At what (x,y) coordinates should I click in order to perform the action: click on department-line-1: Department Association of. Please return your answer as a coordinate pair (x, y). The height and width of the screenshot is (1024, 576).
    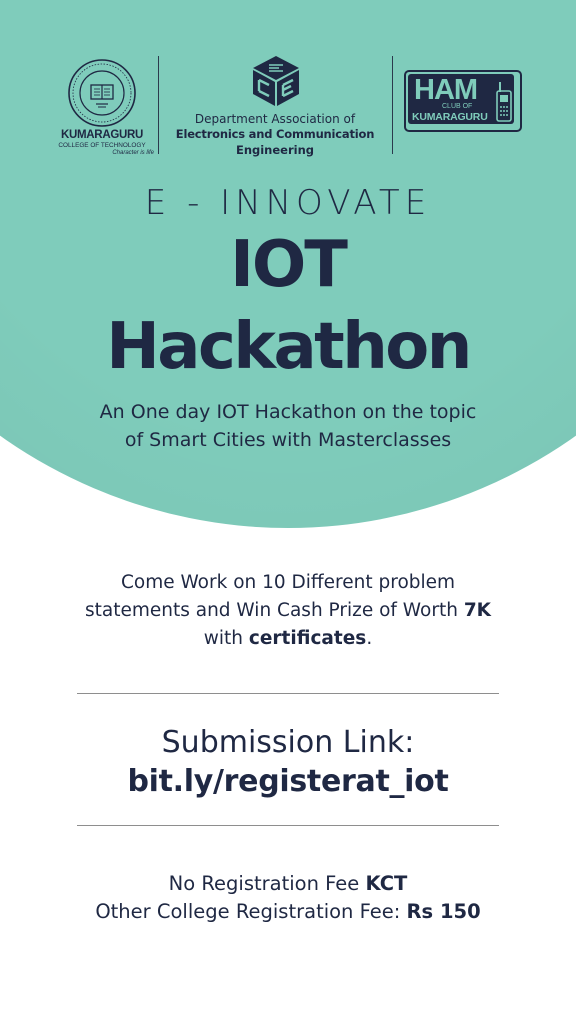
    Looking at the image, I should click on (275, 119).